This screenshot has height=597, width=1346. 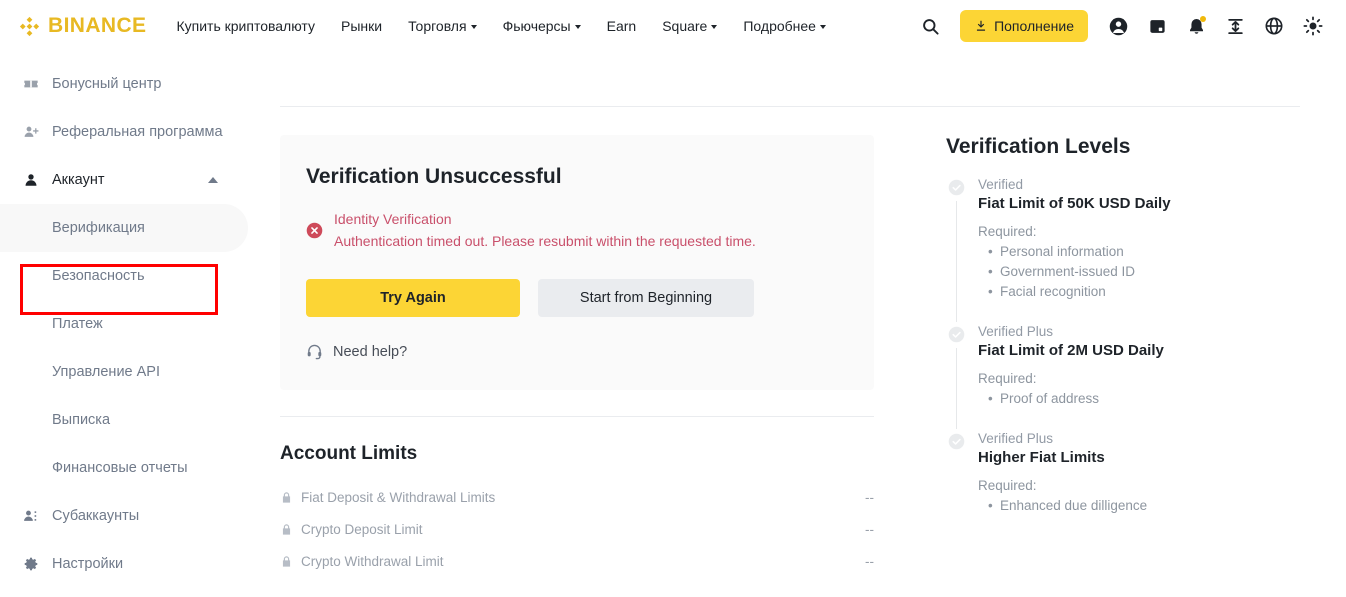 I want to click on nav-item-buy-crypto: Купить криптовалюту, so click(x=245, y=26).